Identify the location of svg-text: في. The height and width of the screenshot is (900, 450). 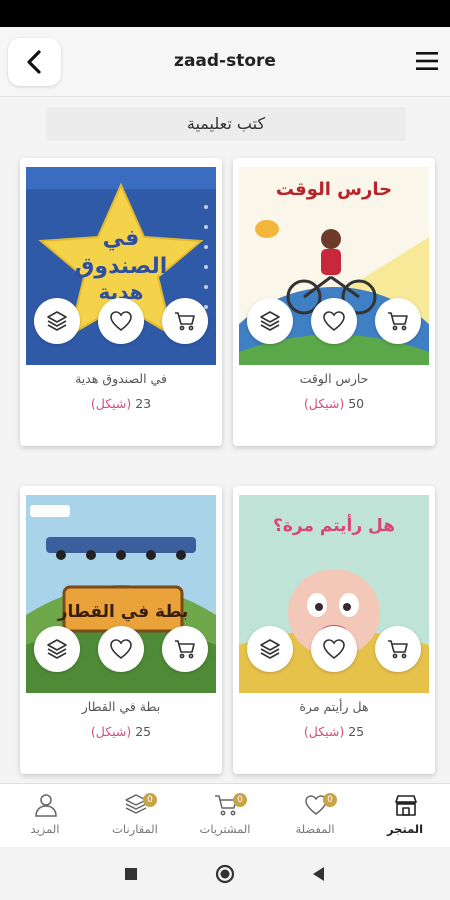
(121, 238).